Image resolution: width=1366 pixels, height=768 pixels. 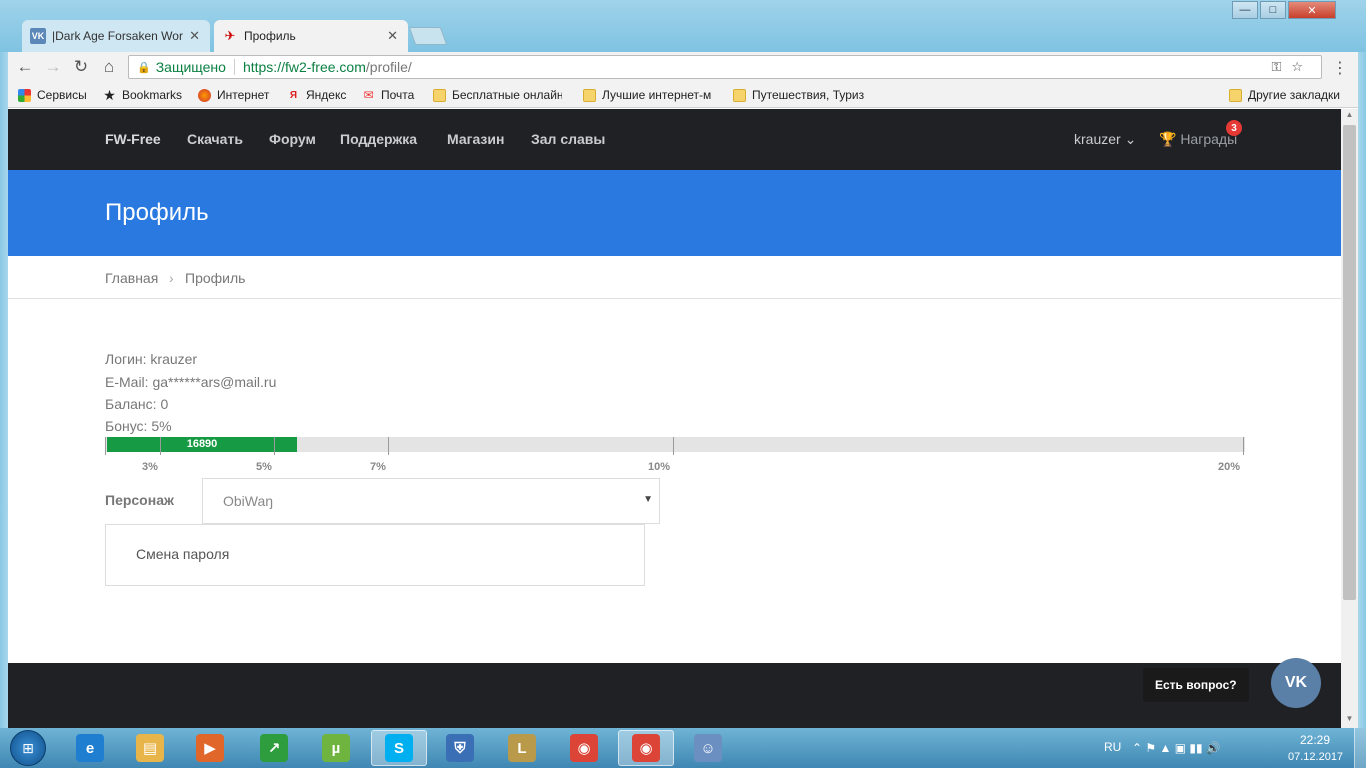 I want to click on bookmark-services: Сервисы, so click(x=52, y=95).